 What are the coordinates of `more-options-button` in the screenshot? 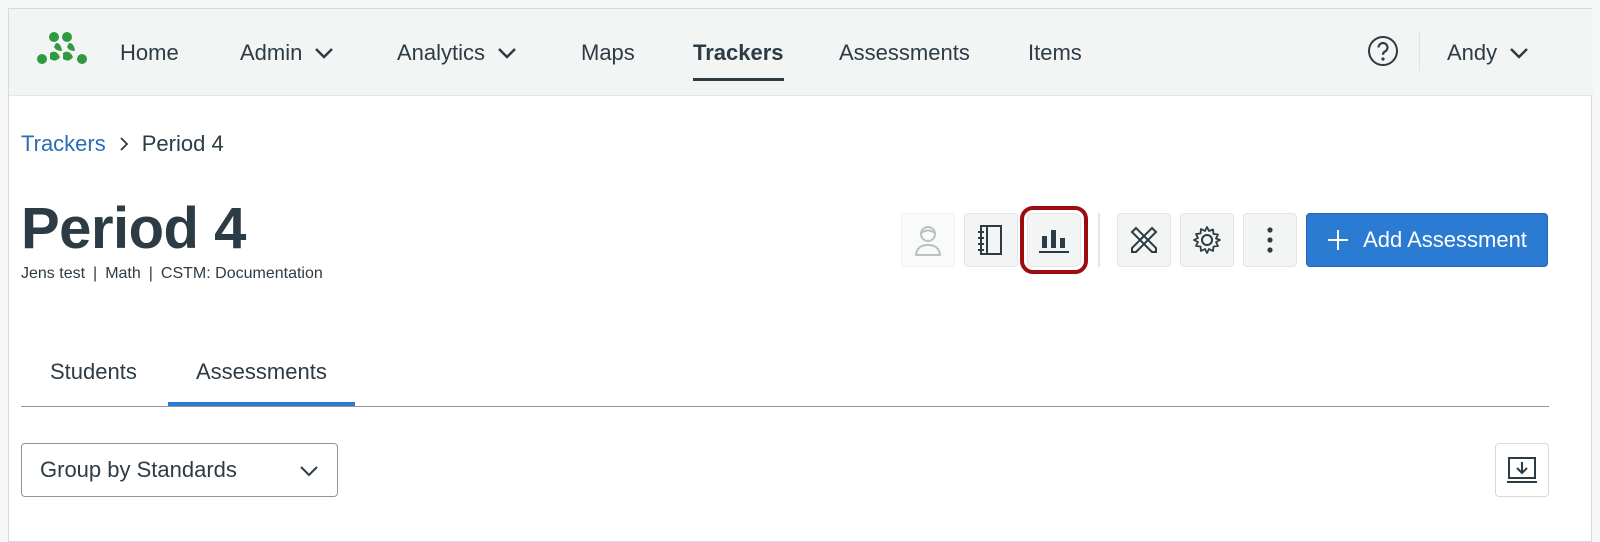 It's located at (1270, 240).